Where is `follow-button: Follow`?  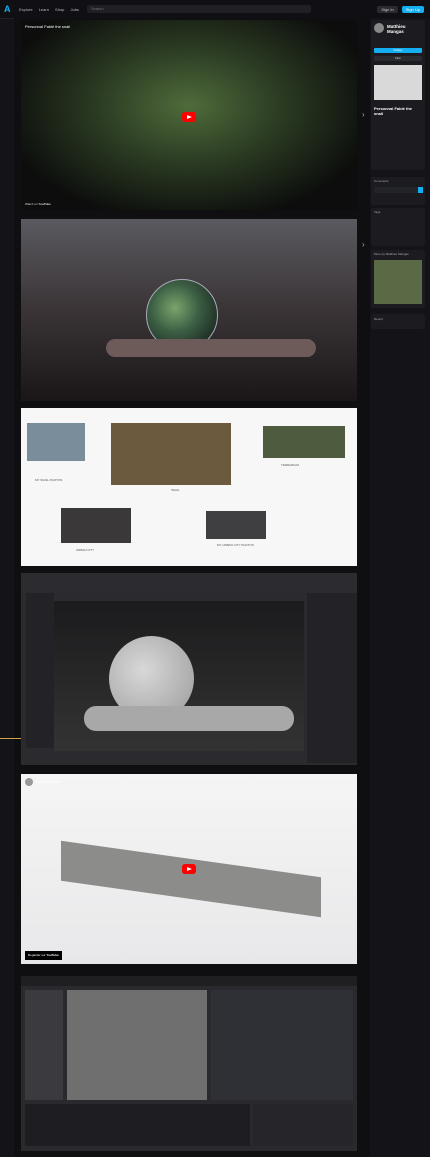 follow-button: Follow is located at coordinates (398, 50).